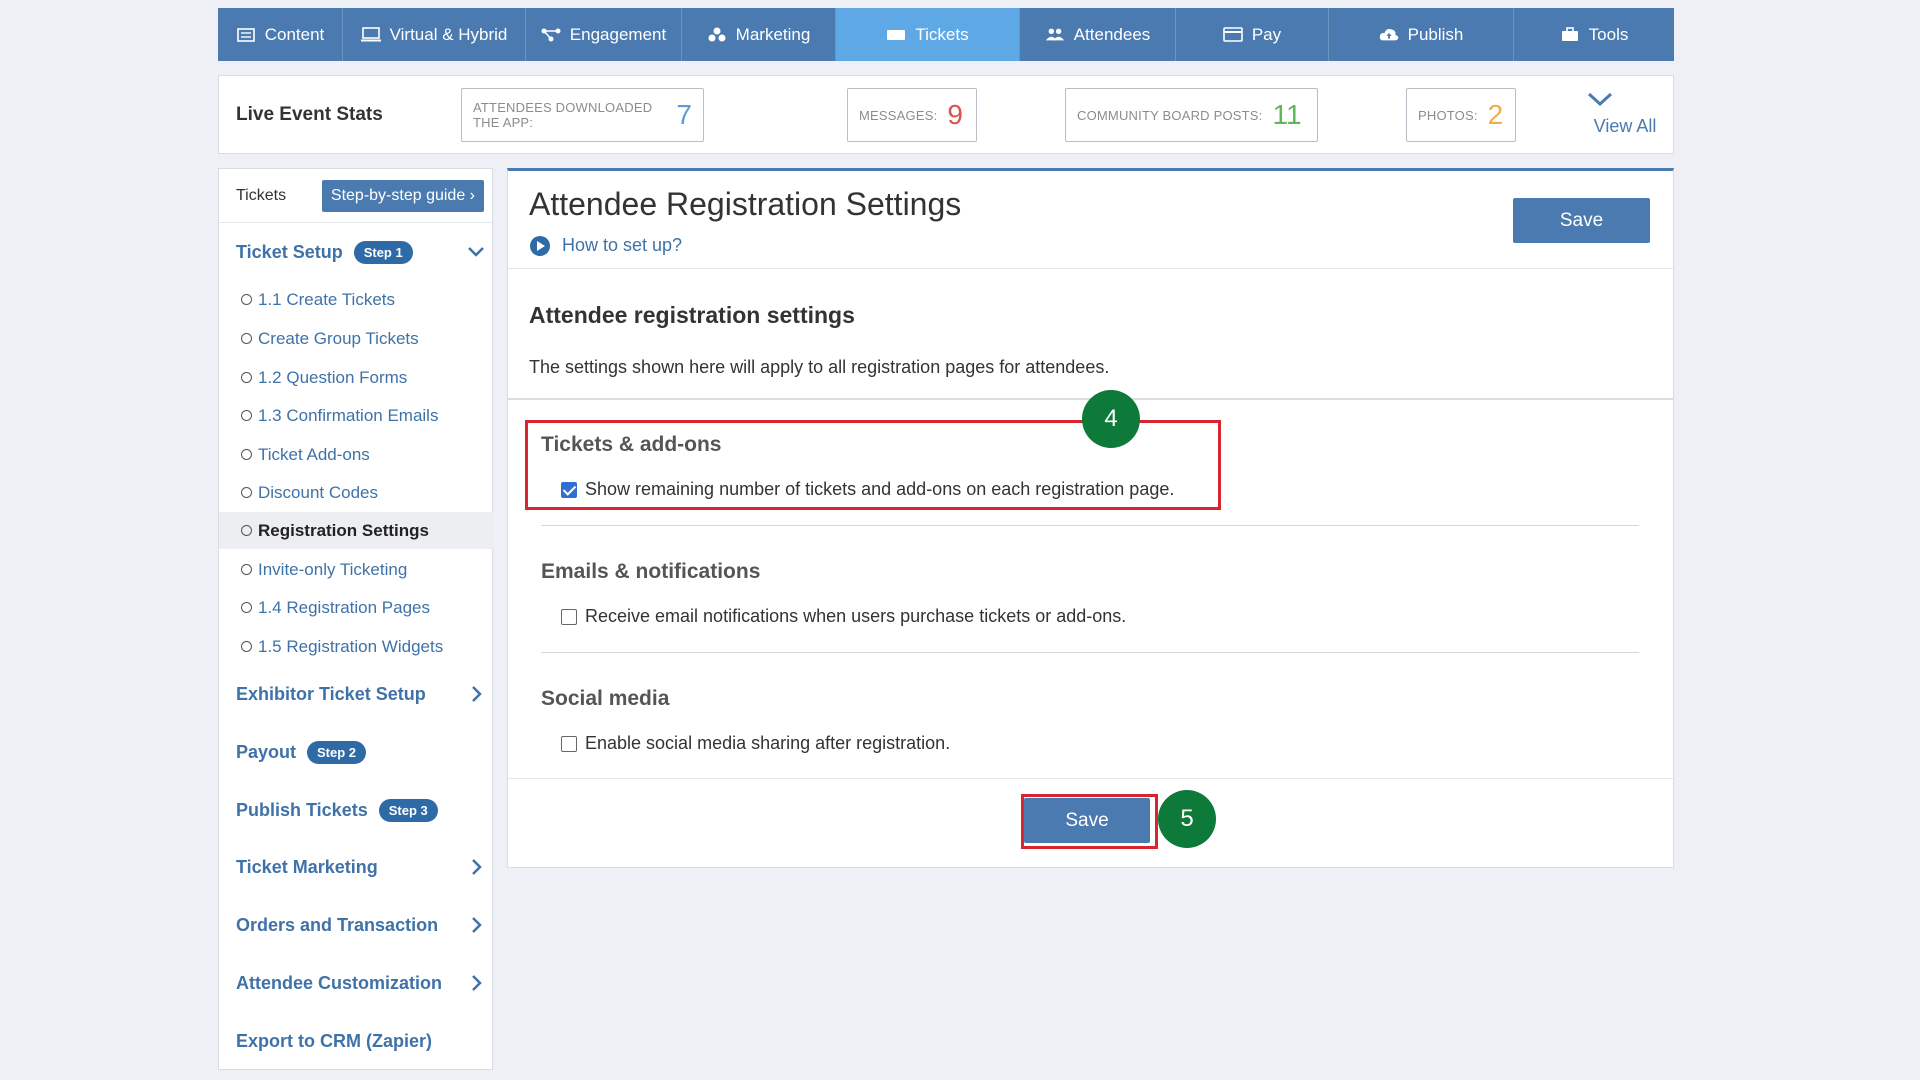 Image resolution: width=1920 pixels, height=1080 pixels. I want to click on sidebar-section-exhibitor-ticket-setup: Exhibitor Ticket Setup, so click(356, 694).